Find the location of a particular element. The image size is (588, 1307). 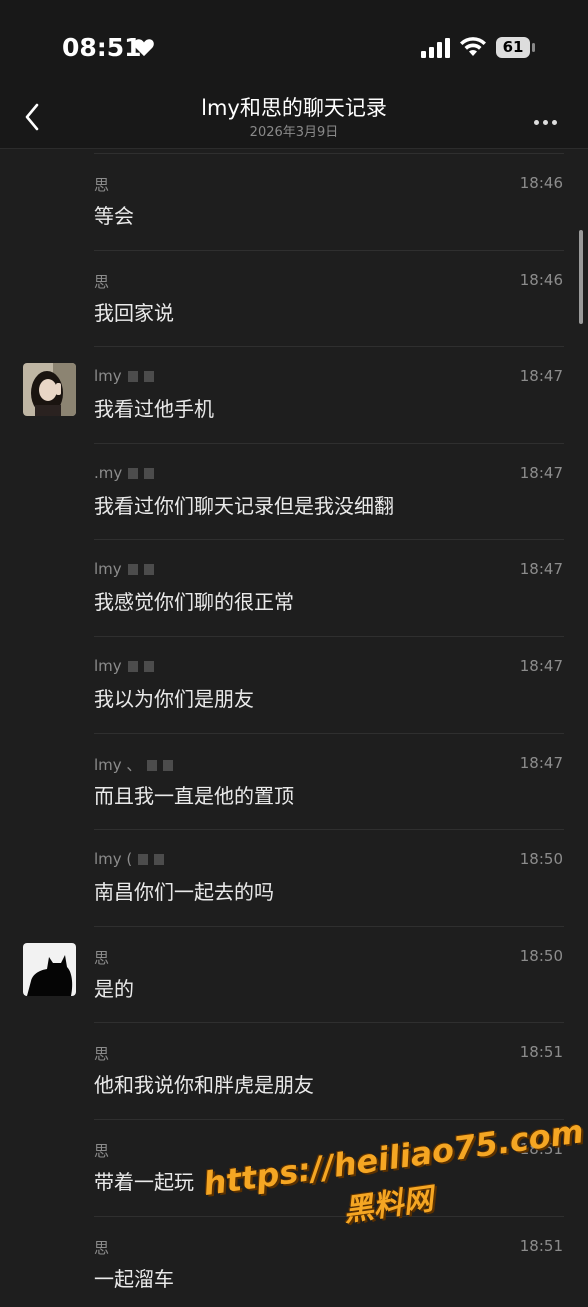

sender-name: lmy 、 is located at coordinates (134, 764).